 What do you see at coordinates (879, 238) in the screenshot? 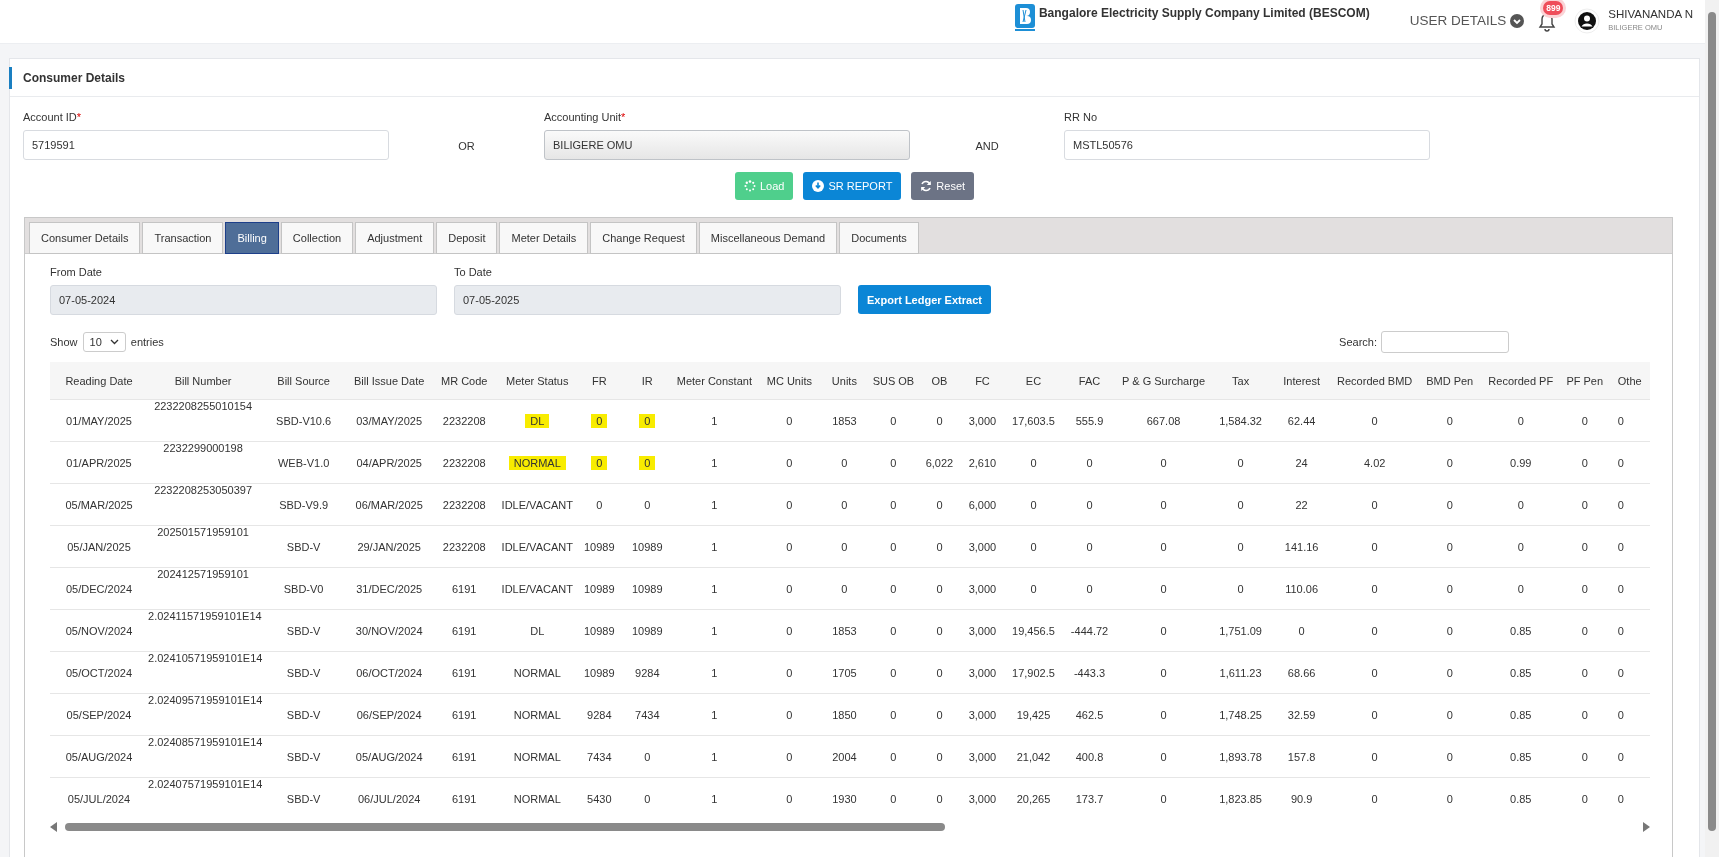
I see `tab: Documents` at bounding box center [879, 238].